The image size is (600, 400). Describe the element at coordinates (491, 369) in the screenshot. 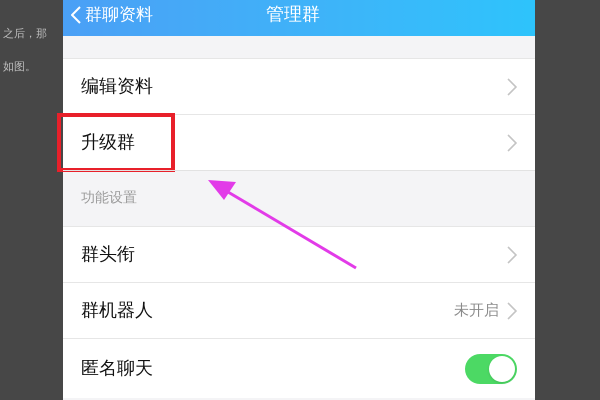

I see `toggle-switch` at that location.